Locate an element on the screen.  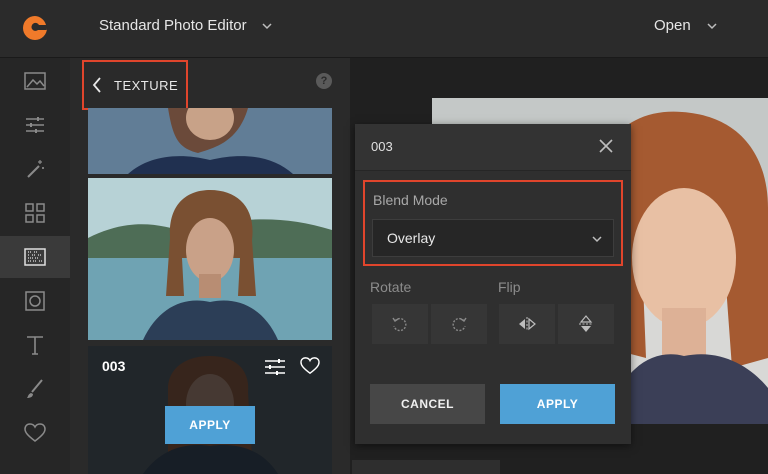
flip-vertical-button is located at coordinates (586, 324).